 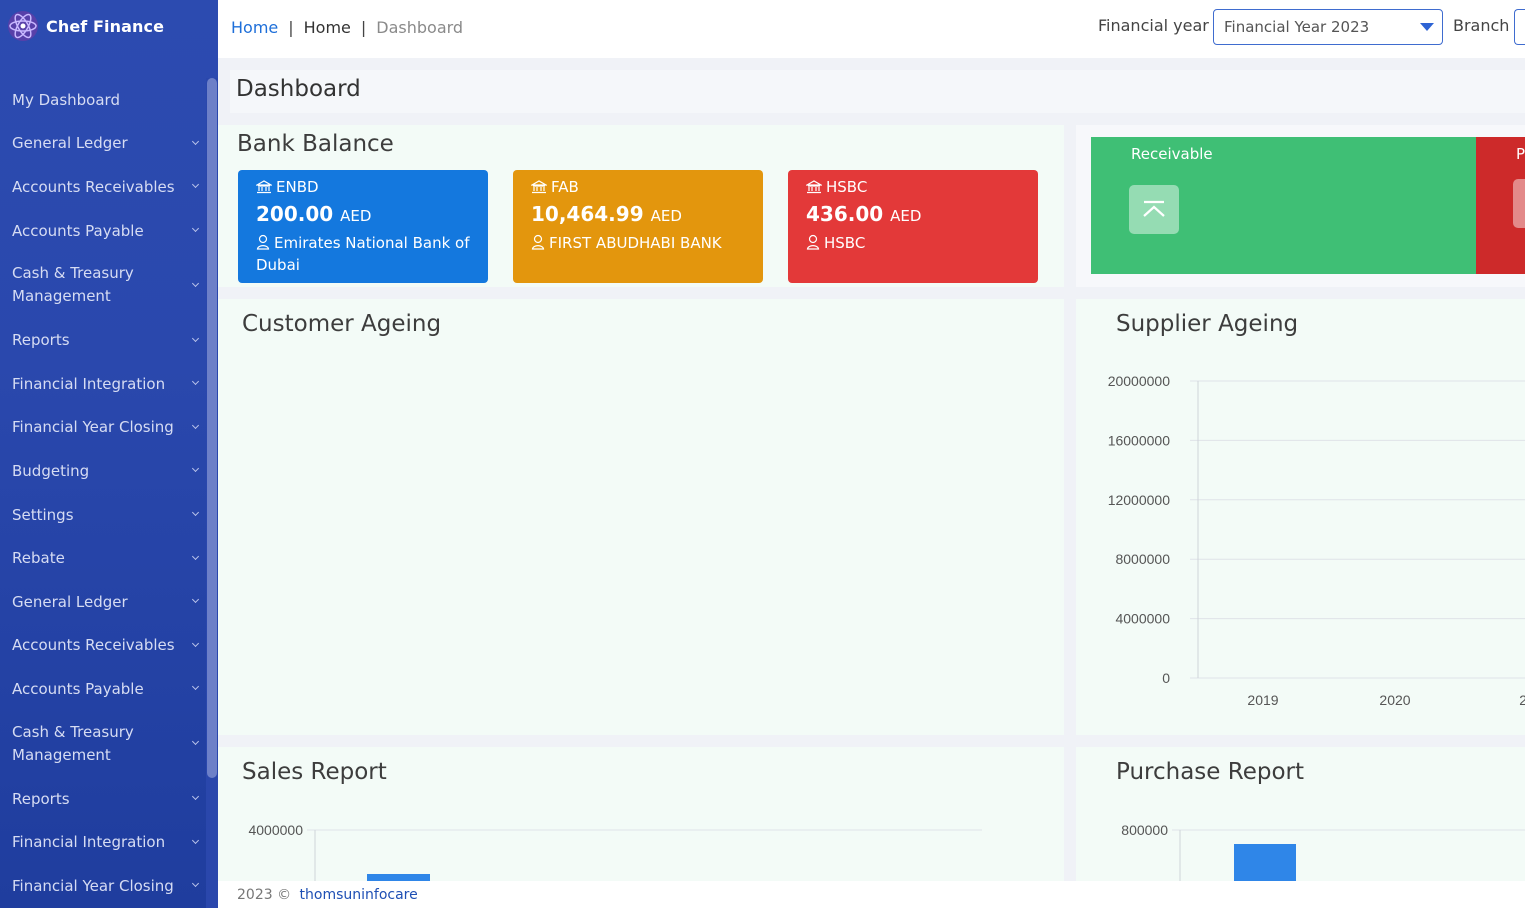 I want to click on bank-amount: 436.00, so click(x=845, y=214).